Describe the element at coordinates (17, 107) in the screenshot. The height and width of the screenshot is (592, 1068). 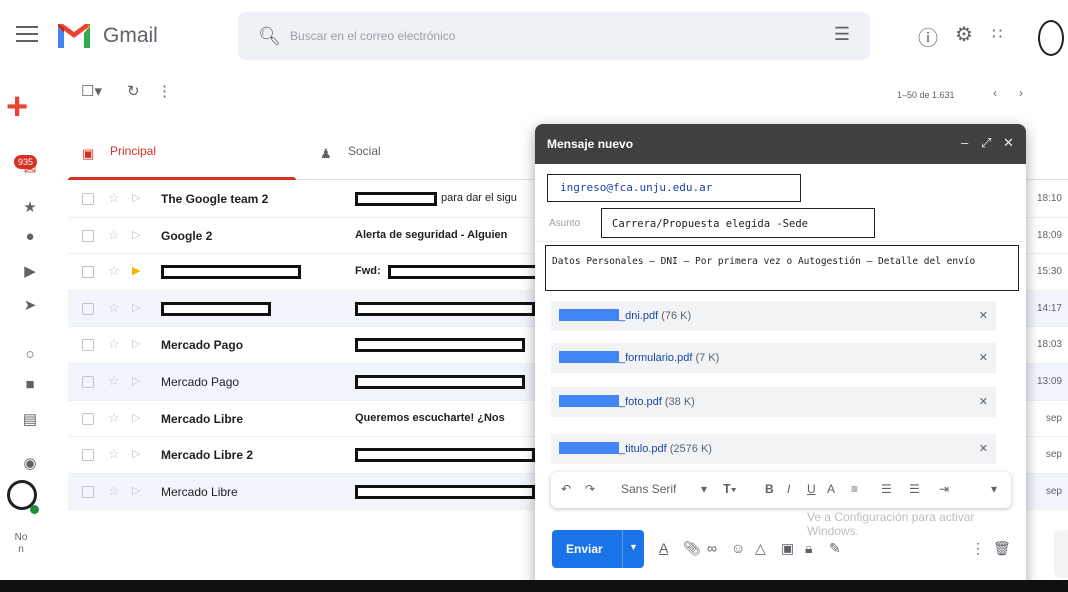
I see `compose-button: +` at that location.